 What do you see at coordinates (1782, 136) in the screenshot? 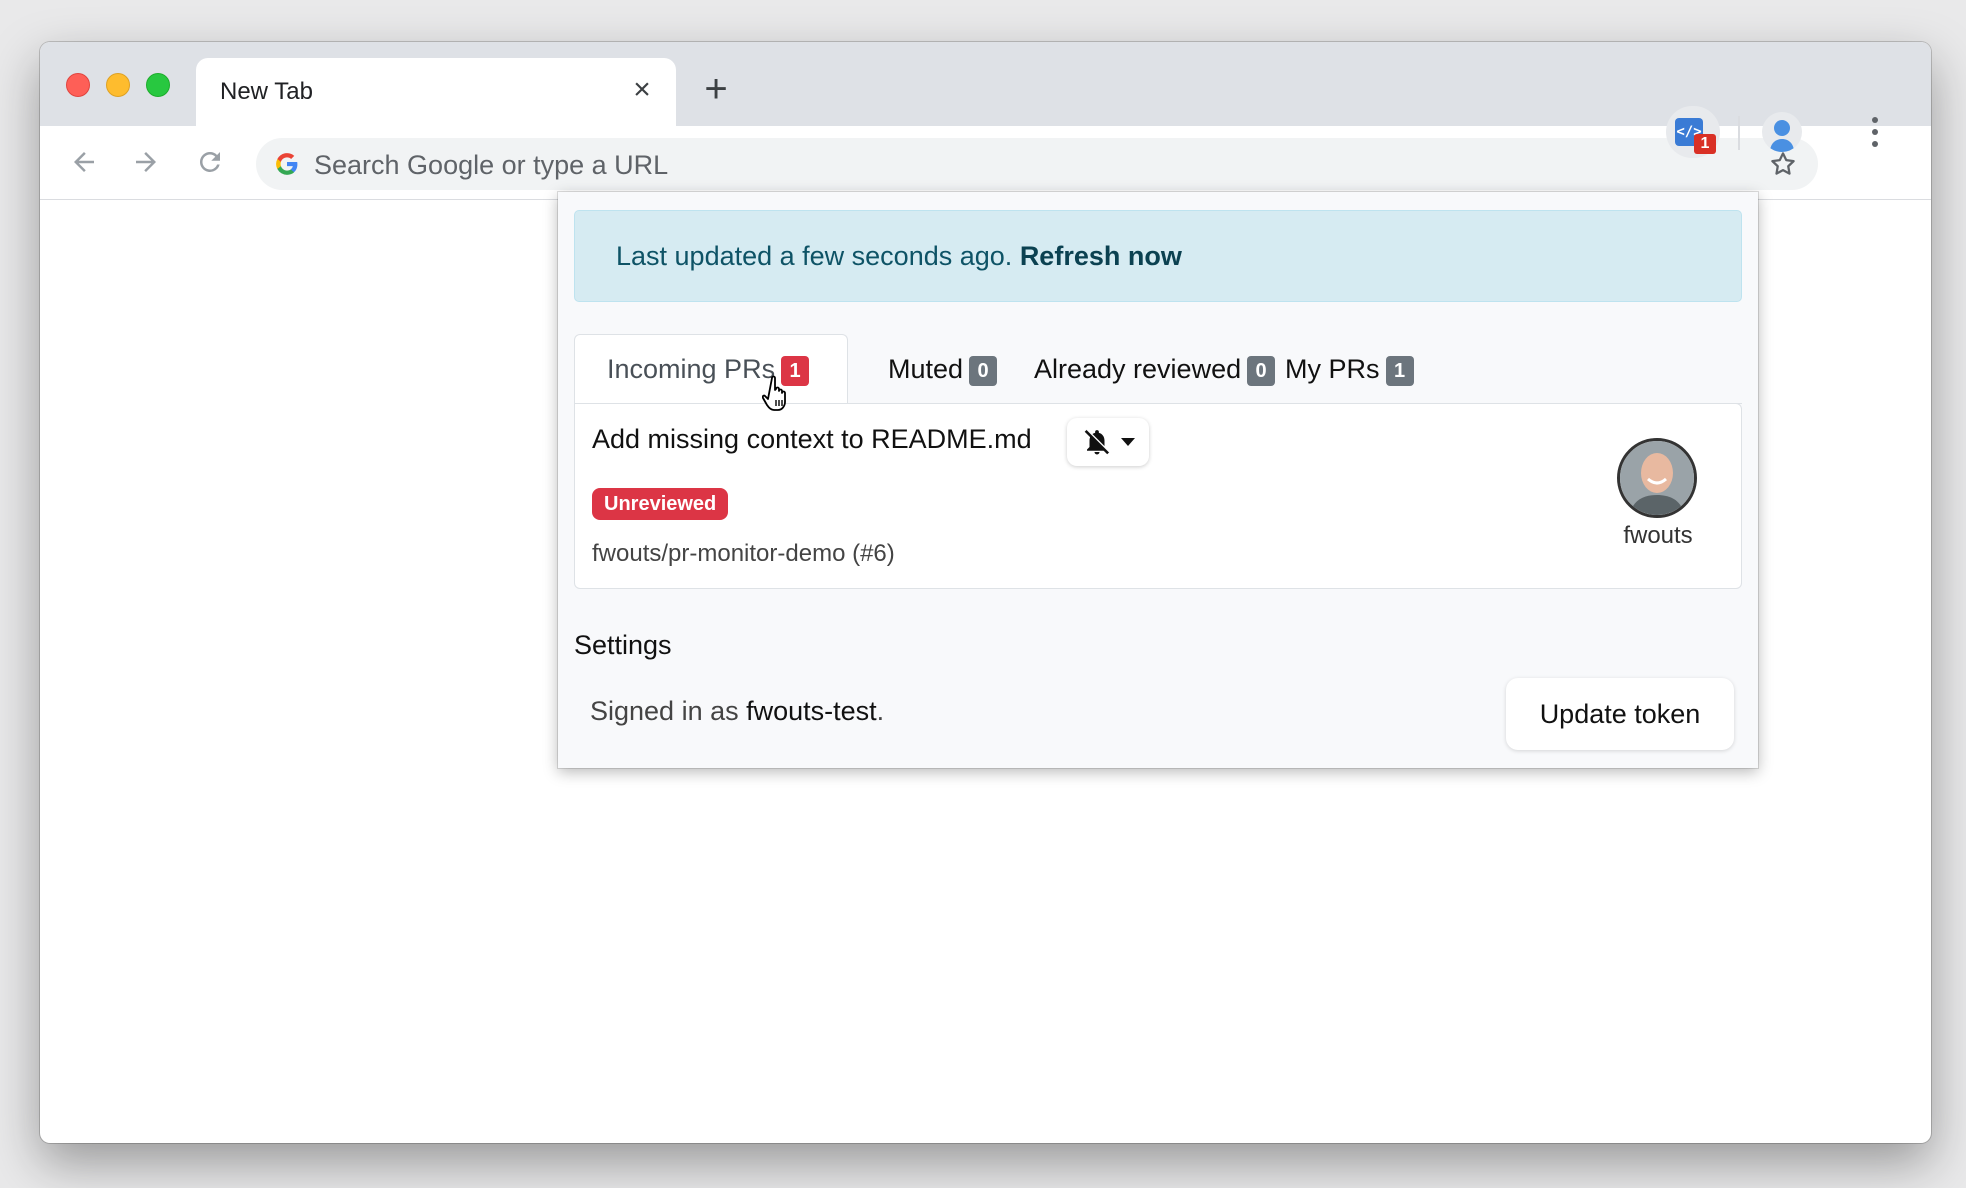
I see `user-icon` at bounding box center [1782, 136].